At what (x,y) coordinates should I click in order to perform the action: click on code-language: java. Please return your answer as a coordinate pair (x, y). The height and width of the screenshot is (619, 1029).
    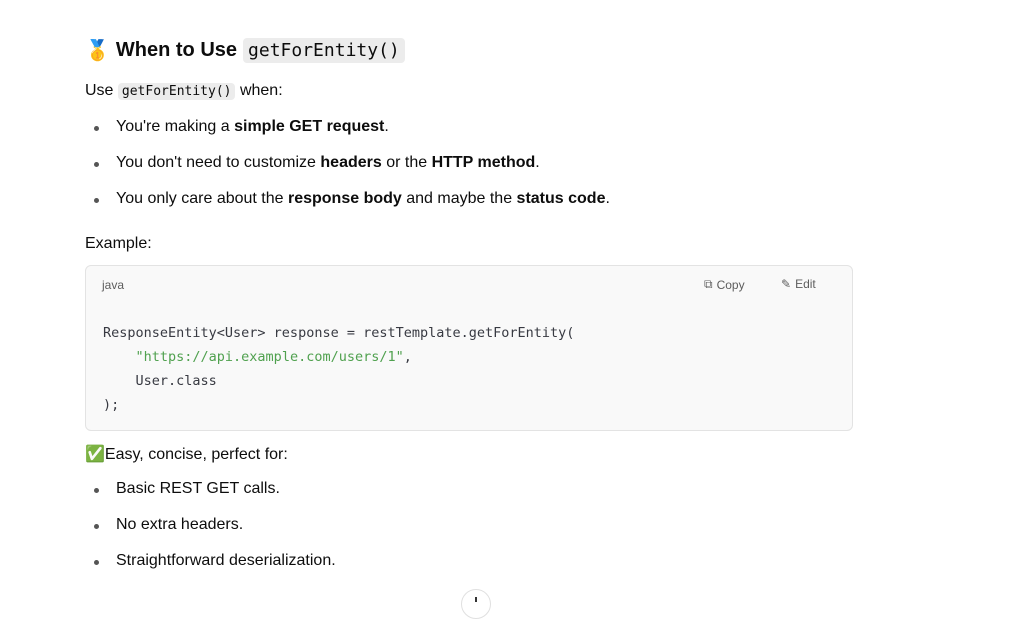
    Looking at the image, I should click on (113, 285).